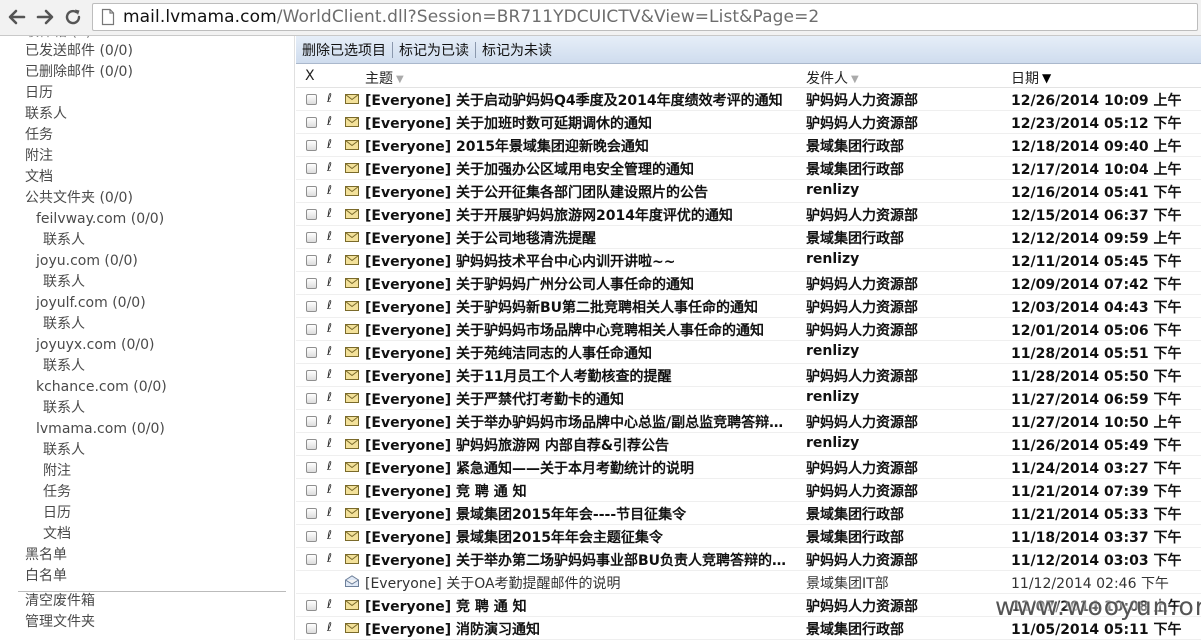 The image size is (1201, 640). Describe the element at coordinates (581, 261) in the screenshot. I see `message-subject: [Everyone] 驴妈妈技术平台中心内训开讲啦~~` at that location.